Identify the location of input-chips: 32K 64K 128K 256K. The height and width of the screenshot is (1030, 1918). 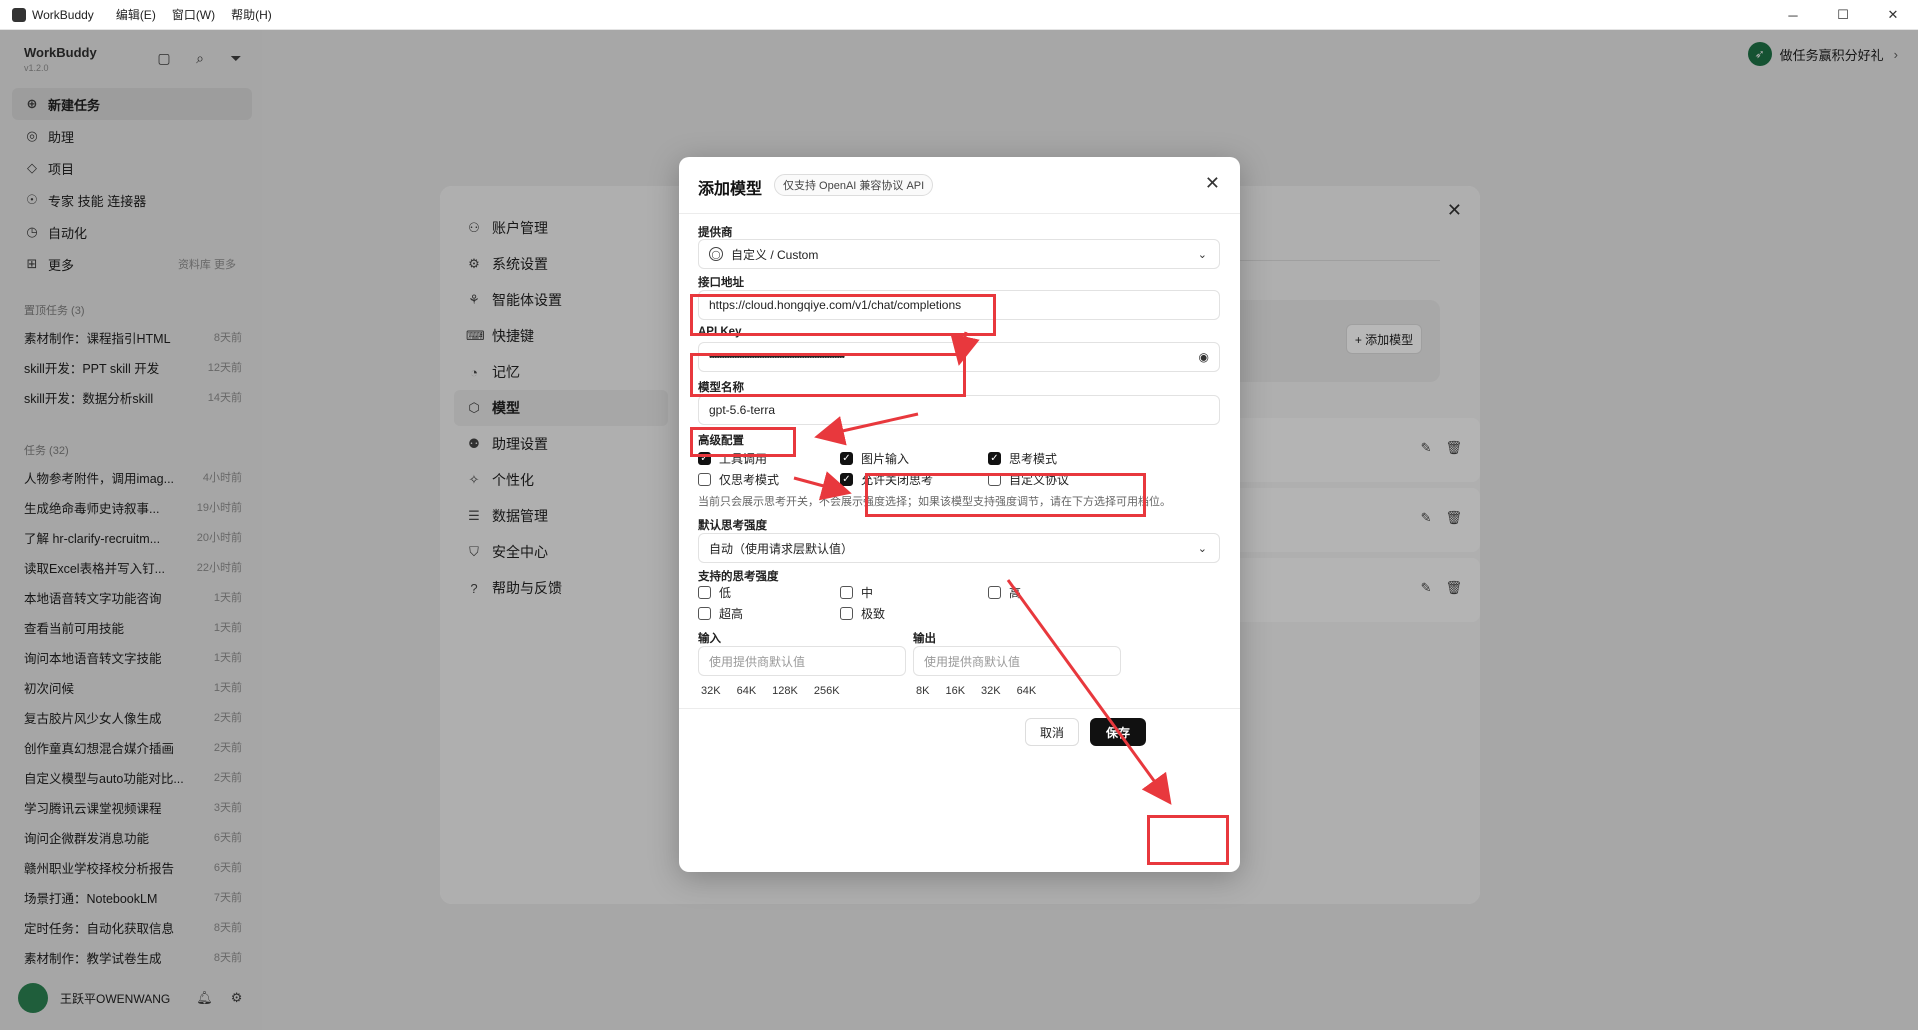
(770, 691).